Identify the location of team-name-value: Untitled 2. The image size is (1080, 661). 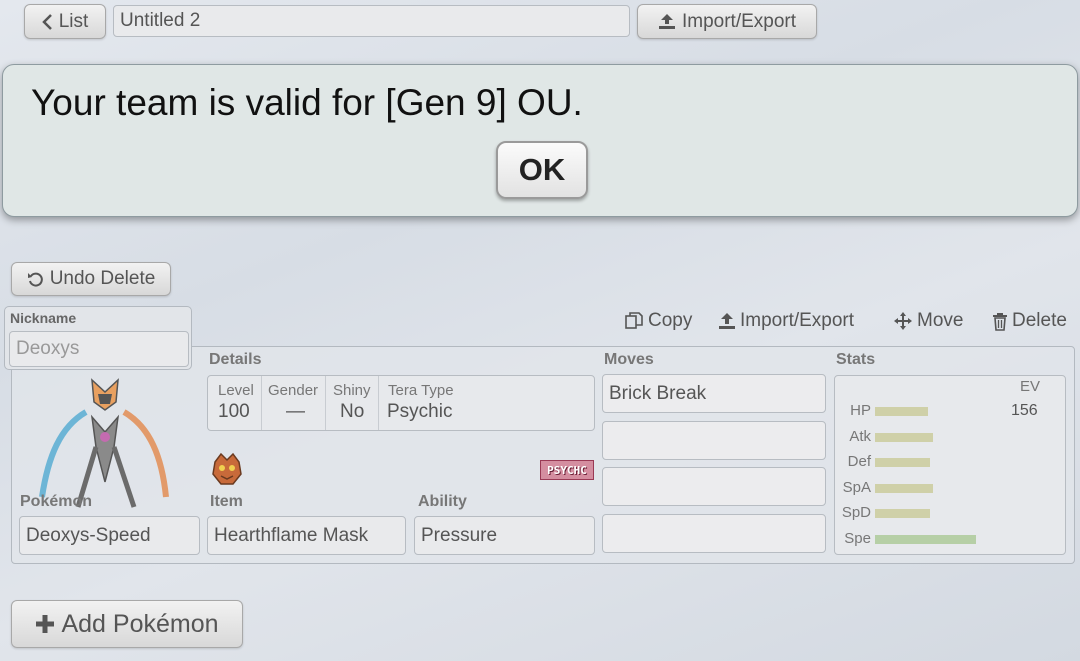
(160, 20).